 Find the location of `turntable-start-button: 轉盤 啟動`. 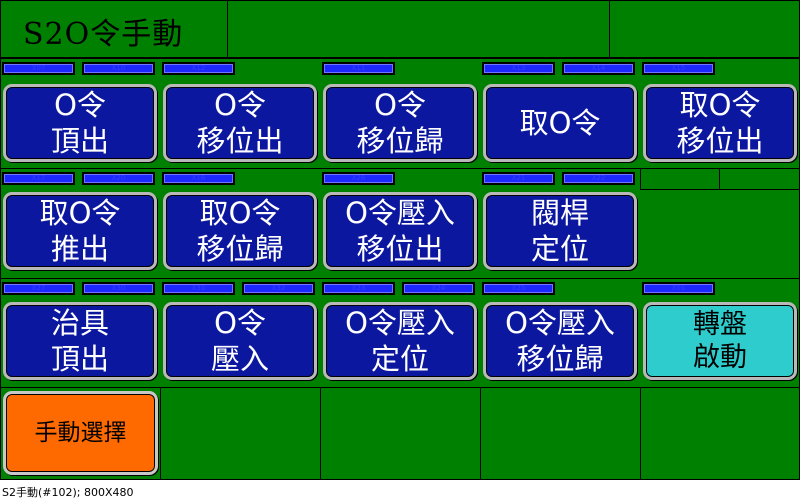

turntable-start-button: 轉盤 啟動 is located at coordinates (720, 341).